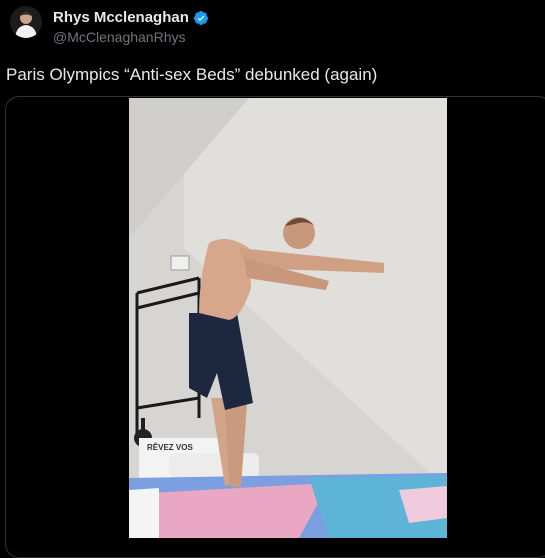 Image resolution: width=545 pixels, height=558 pixels. I want to click on box-label-text: RÊVEZ VOS, so click(170, 447).